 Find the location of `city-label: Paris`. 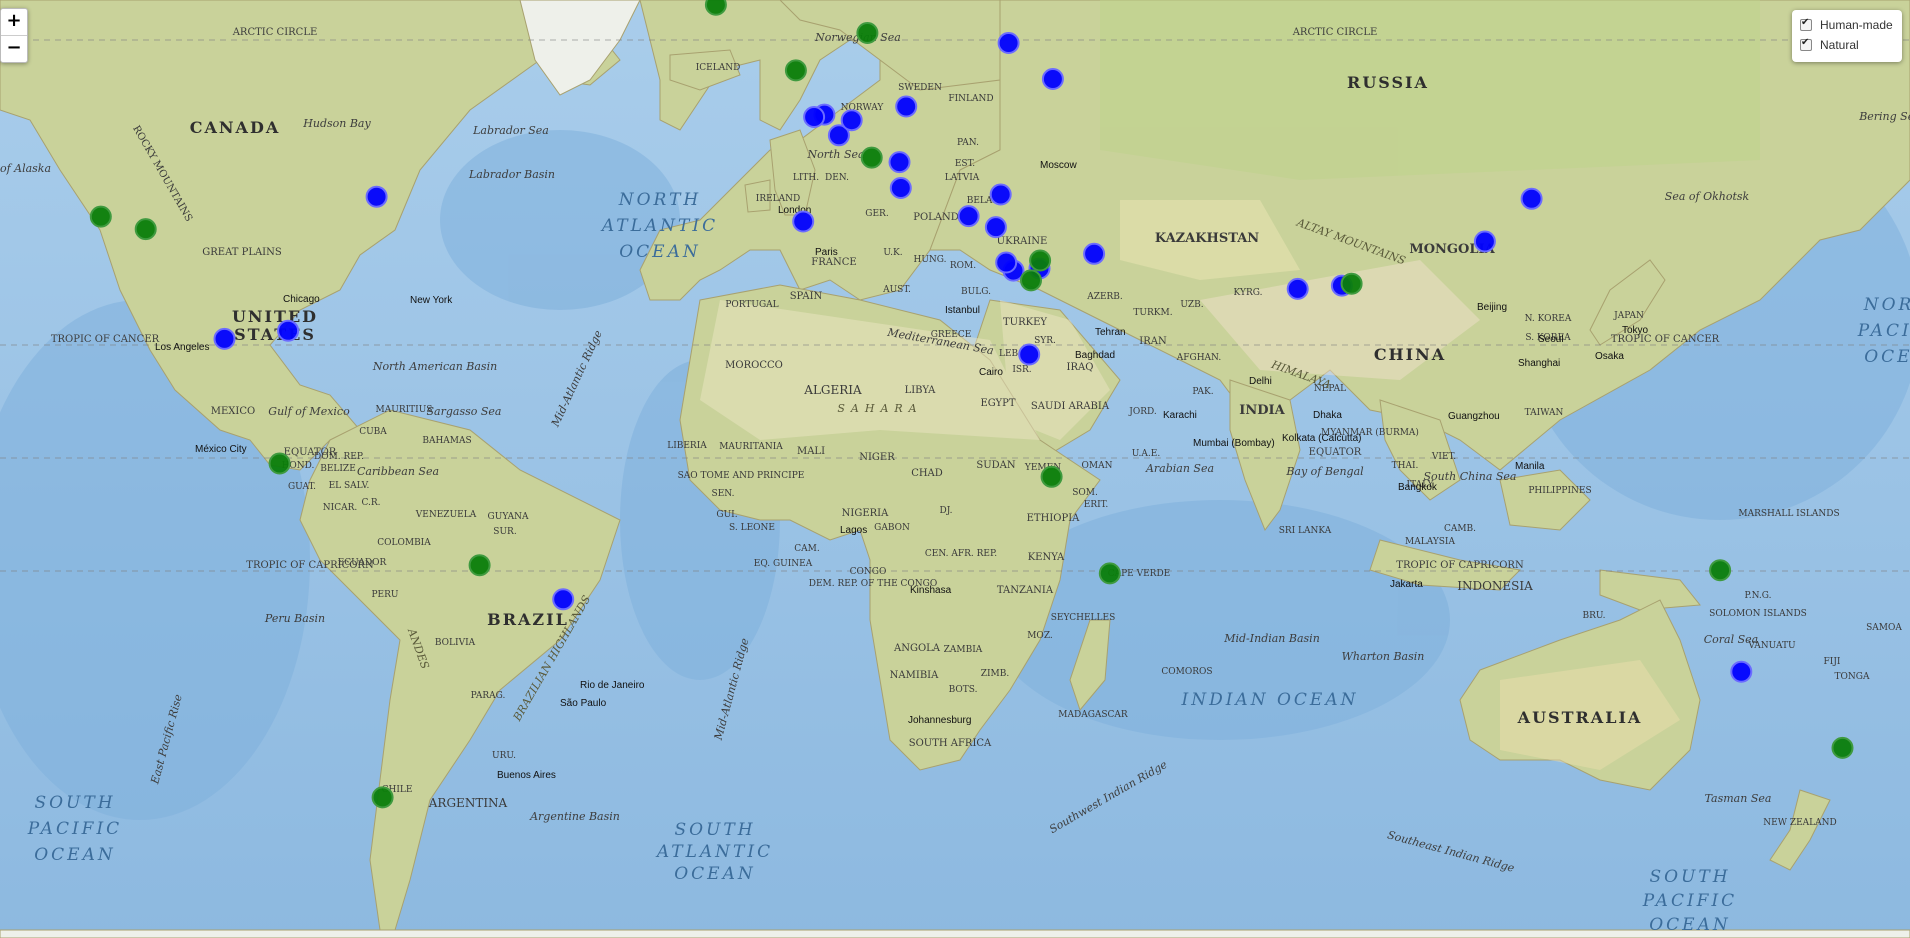

city-label: Paris is located at coordinates (826, 252).